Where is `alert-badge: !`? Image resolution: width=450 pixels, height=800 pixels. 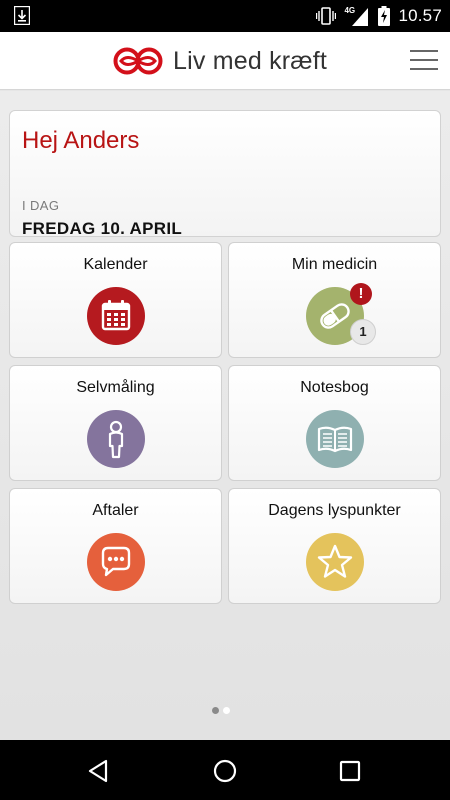 alert-badge: ! is located at coordinates (361, 294).